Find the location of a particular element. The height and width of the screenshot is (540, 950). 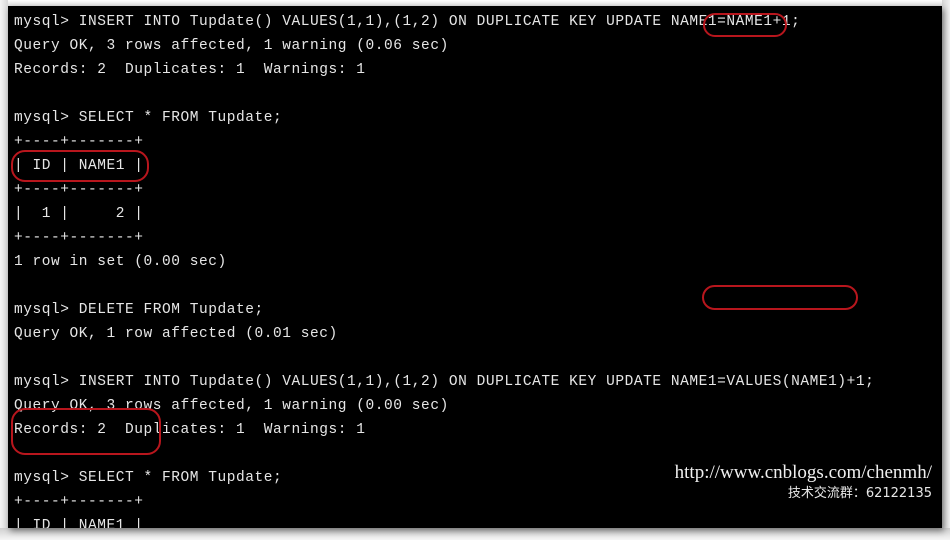

frame-edge-left is located at coordinates (4, 270).